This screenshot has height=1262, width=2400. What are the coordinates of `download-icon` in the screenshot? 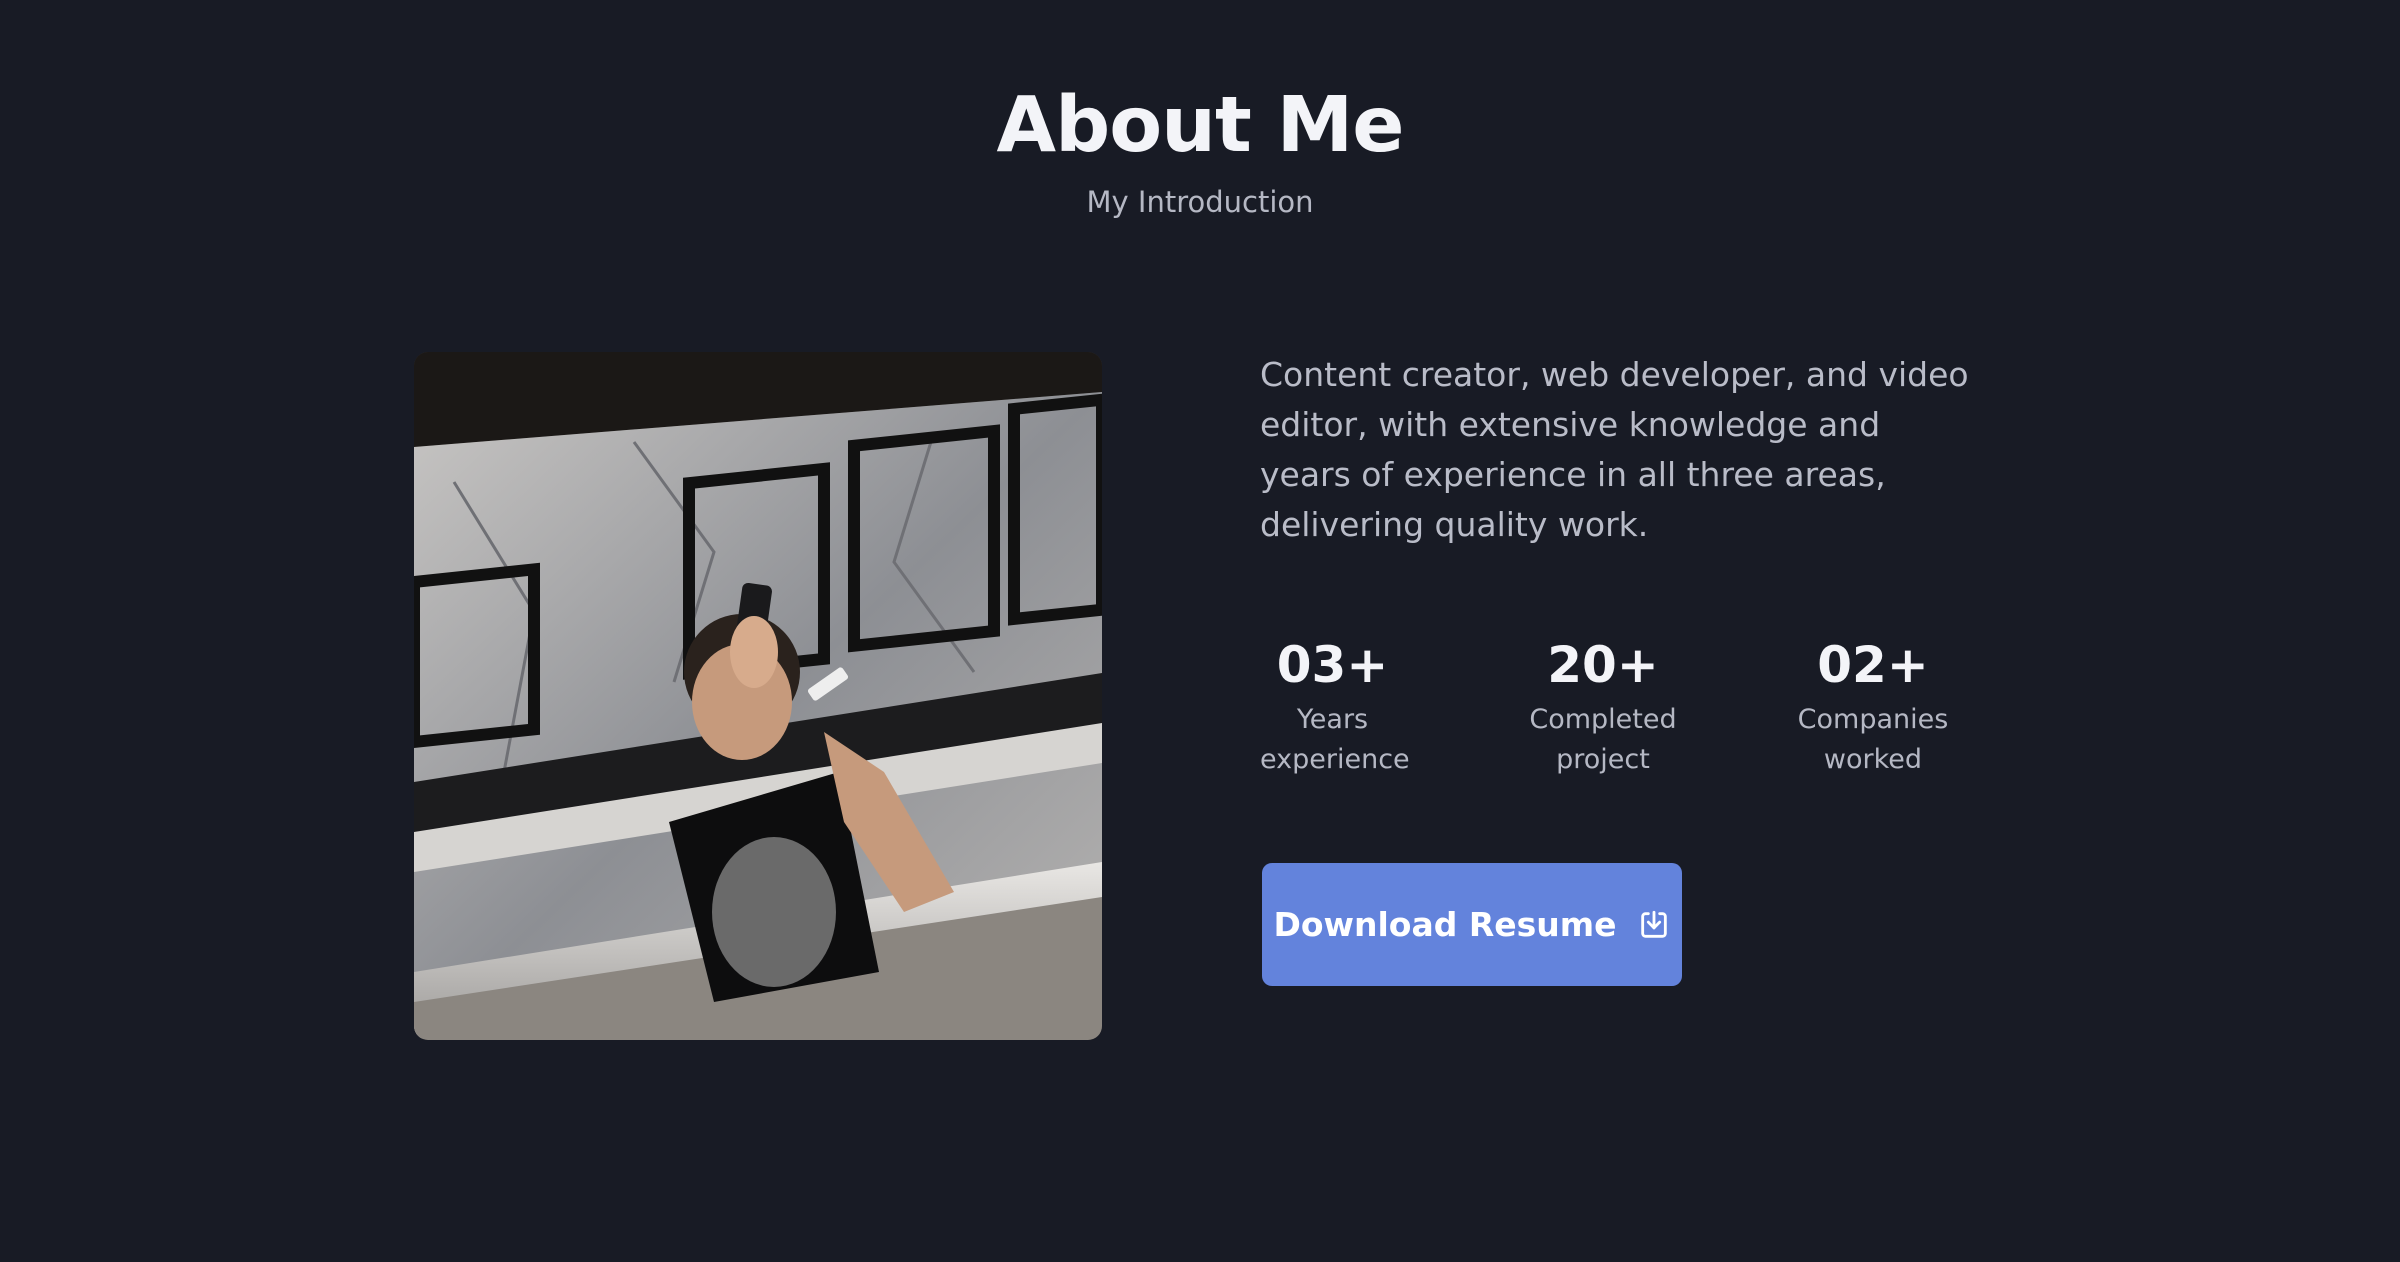 It's located at (1654, 925).